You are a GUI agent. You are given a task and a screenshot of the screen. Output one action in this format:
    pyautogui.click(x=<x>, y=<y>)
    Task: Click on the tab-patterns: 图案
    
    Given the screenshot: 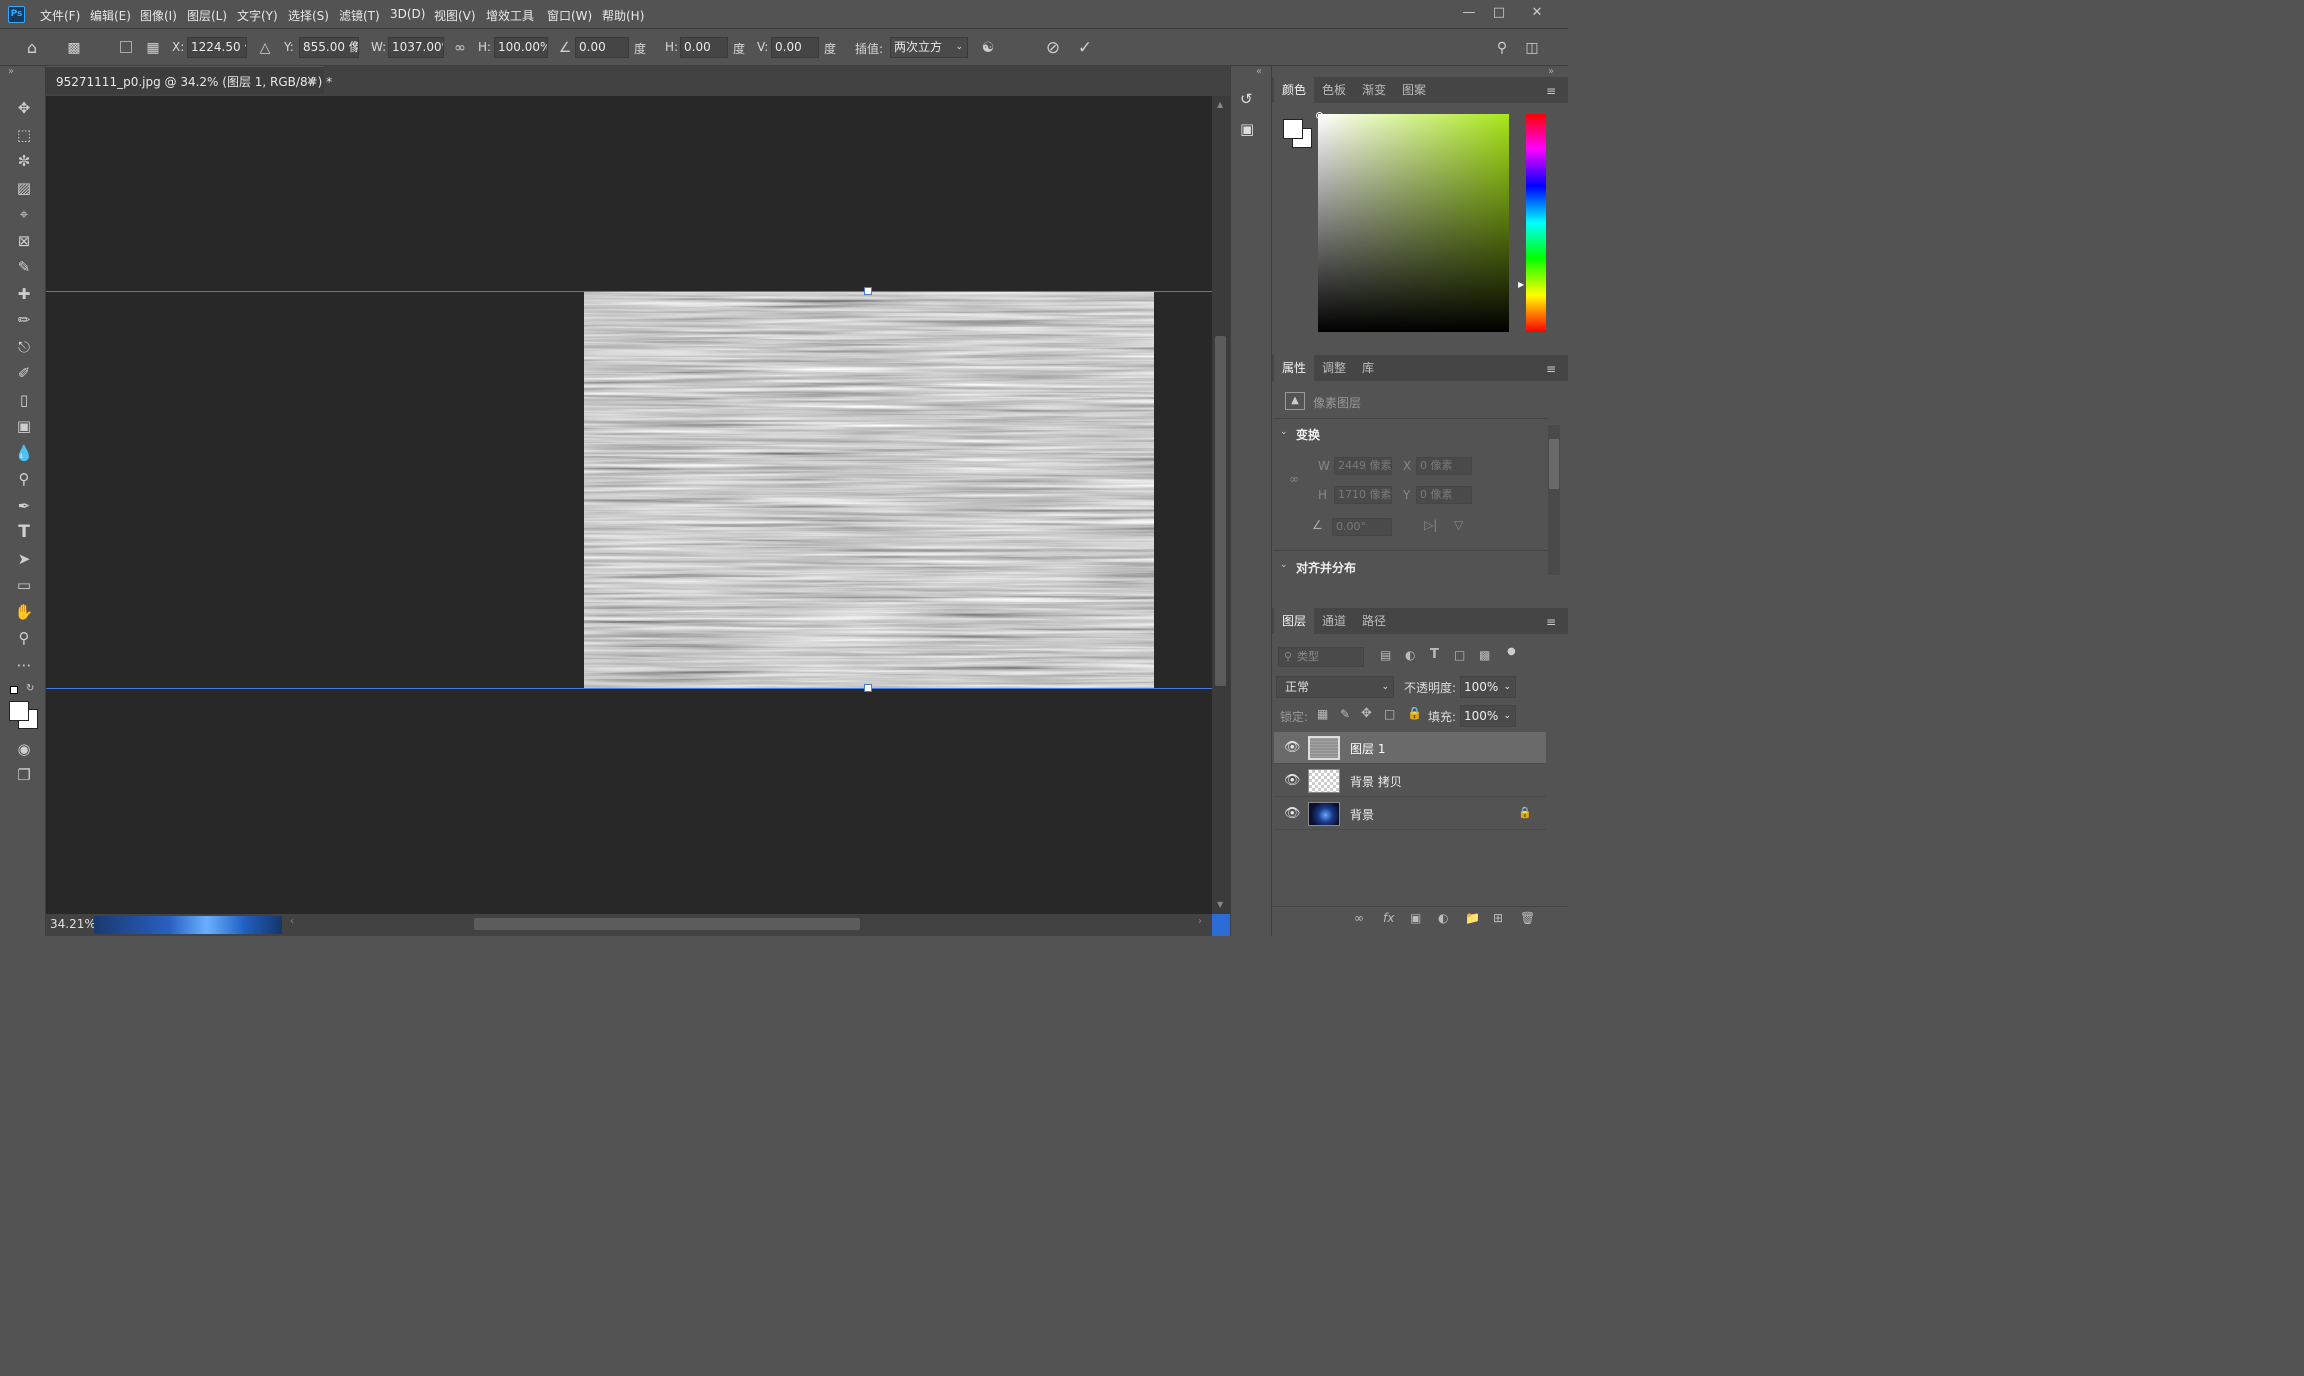 What is the action you would take?
    pyautogui.click(x=1414, y=90)
    